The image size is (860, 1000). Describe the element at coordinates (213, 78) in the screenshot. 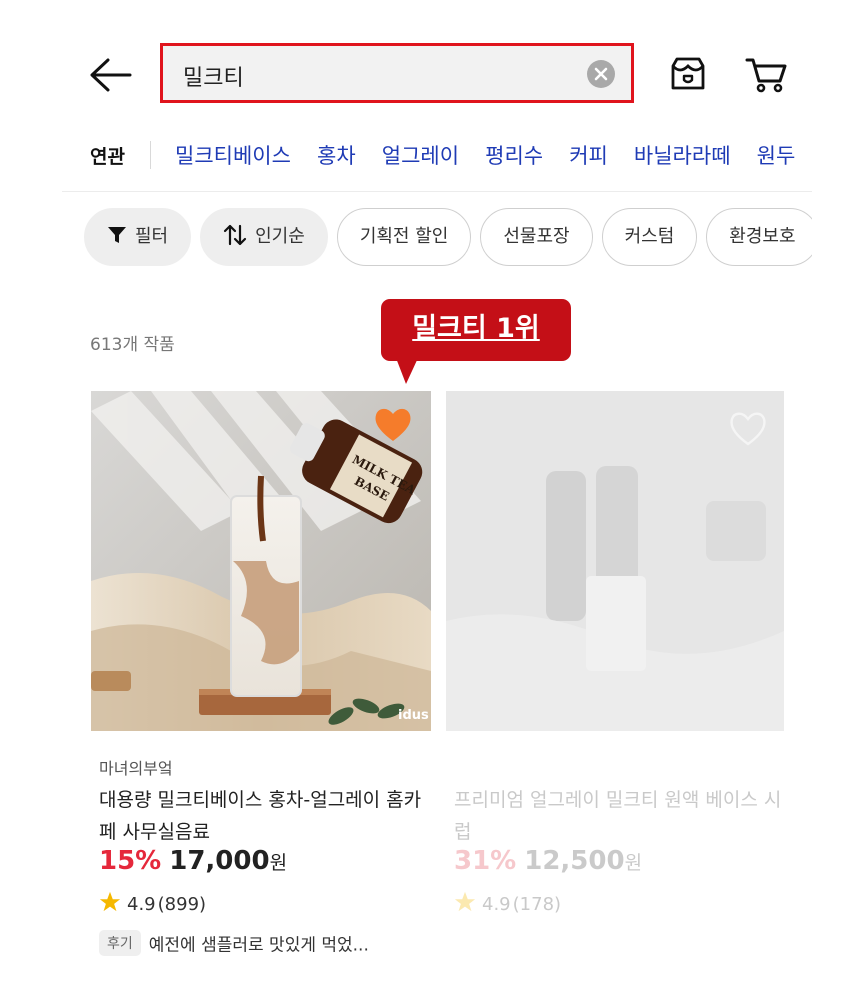

I see `search-query-text: 밀크티` at that location.